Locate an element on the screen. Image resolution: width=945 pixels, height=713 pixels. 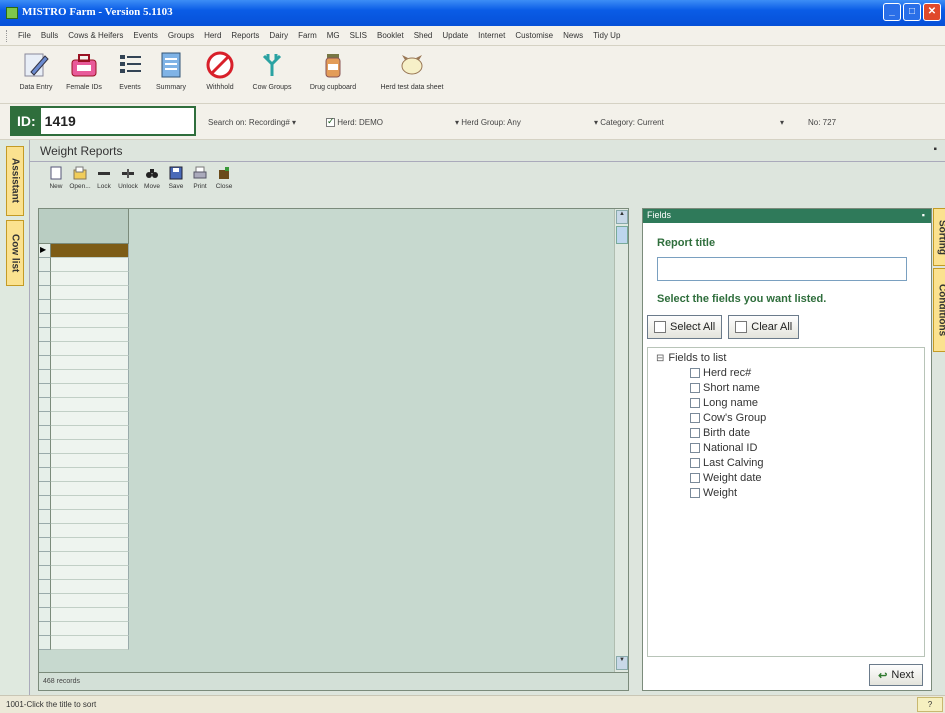
fields-pin-icon: ▪ is located at coordinates (923, 215).